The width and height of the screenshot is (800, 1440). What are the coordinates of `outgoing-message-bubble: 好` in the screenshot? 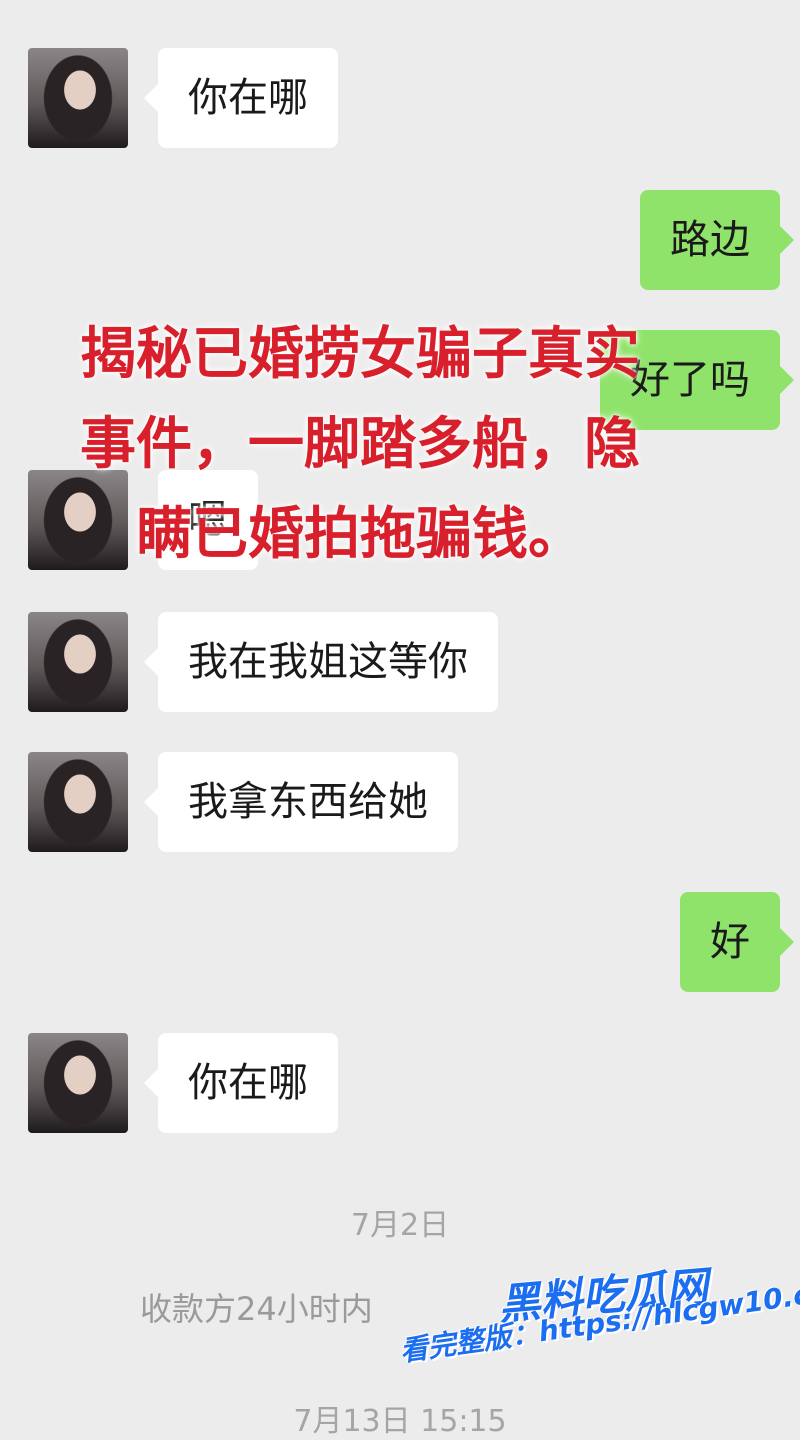 It's located at (737, 942).